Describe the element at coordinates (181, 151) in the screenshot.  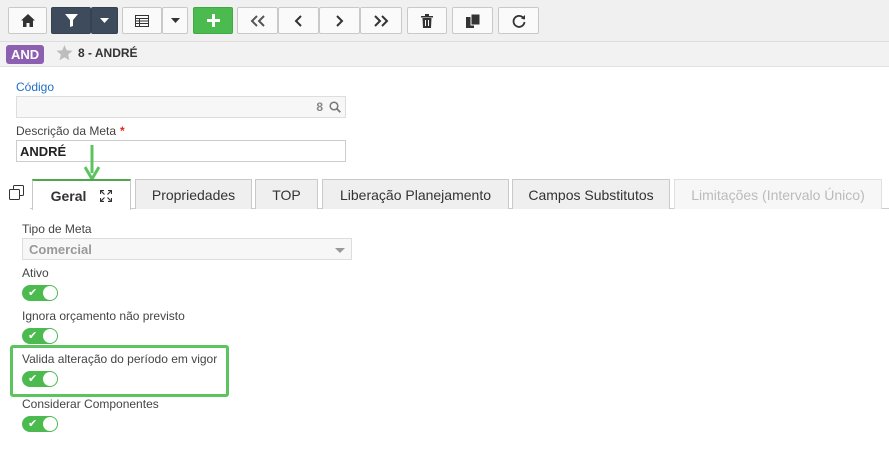
I see `description-field: ANDRÉ` at that location.